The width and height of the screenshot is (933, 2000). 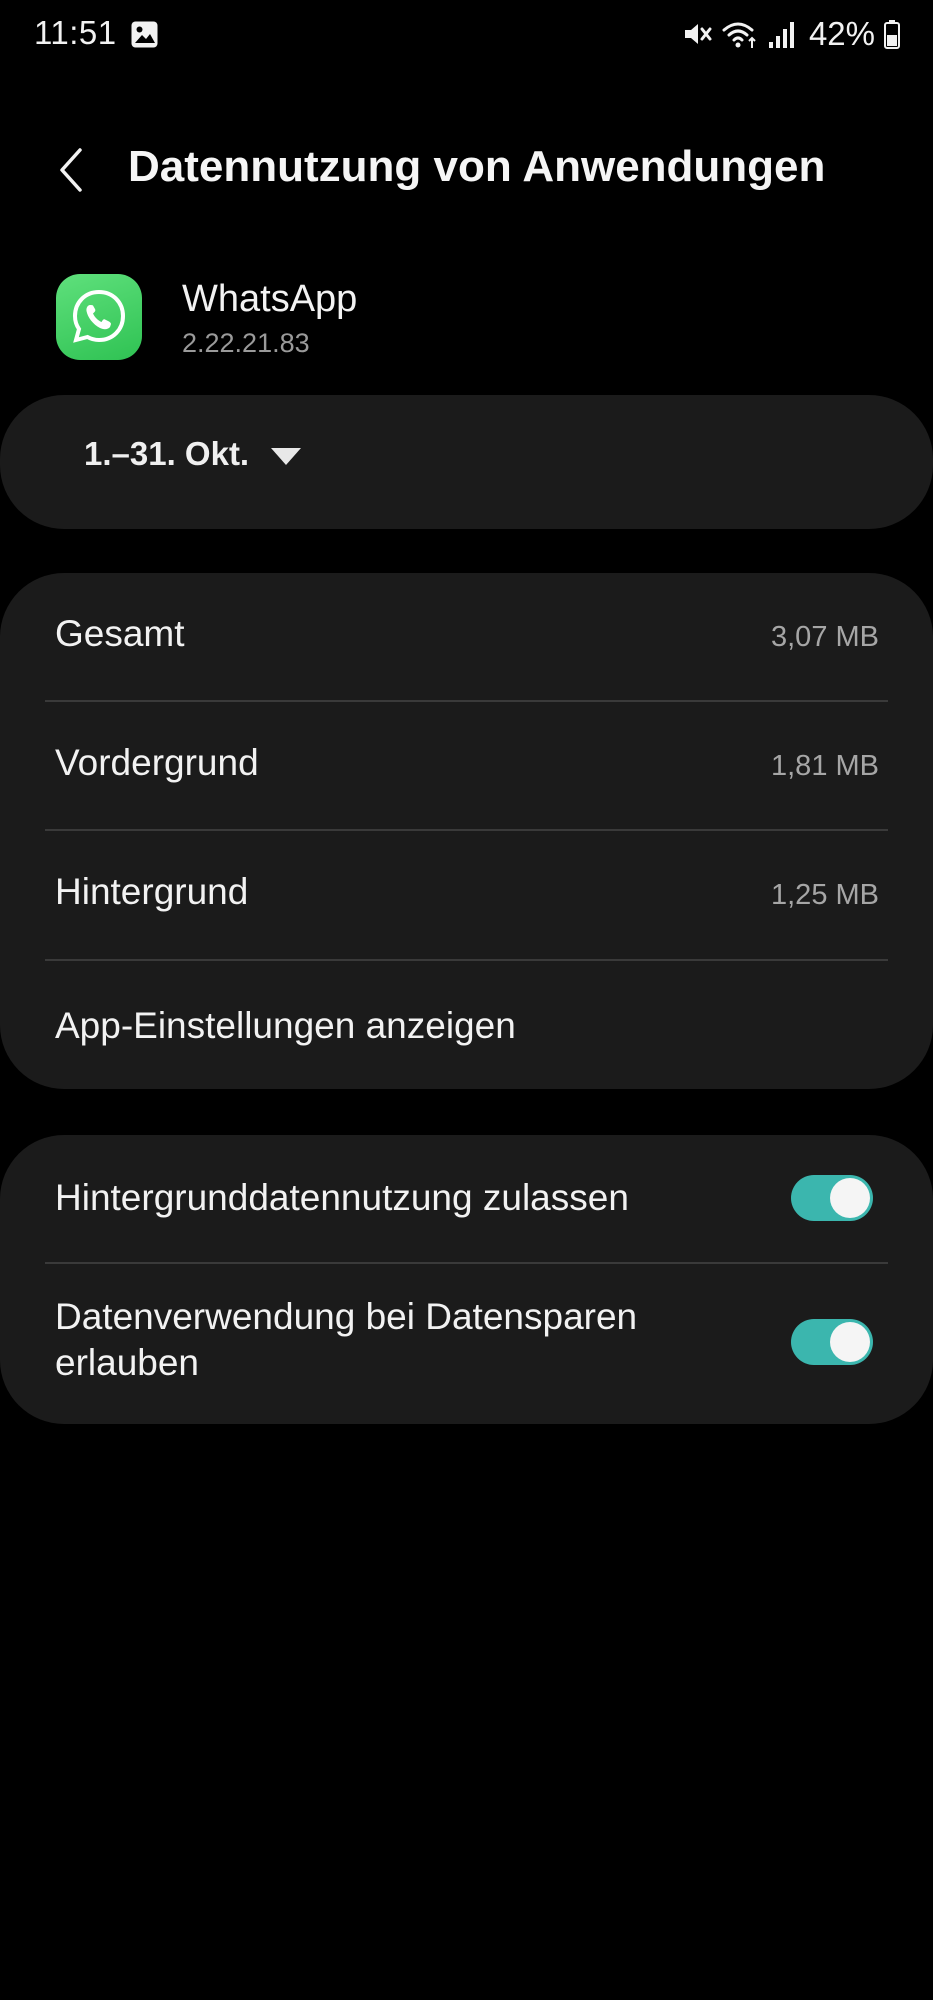 I want to click on background-label: Hintergrund, so click(x=152, y=891).